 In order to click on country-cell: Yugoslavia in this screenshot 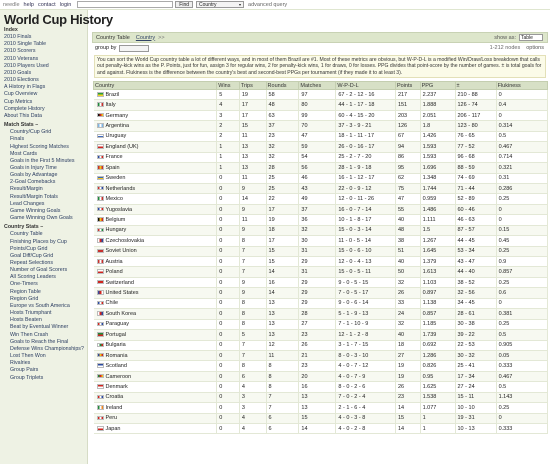, I will do `click(155, 210)`.